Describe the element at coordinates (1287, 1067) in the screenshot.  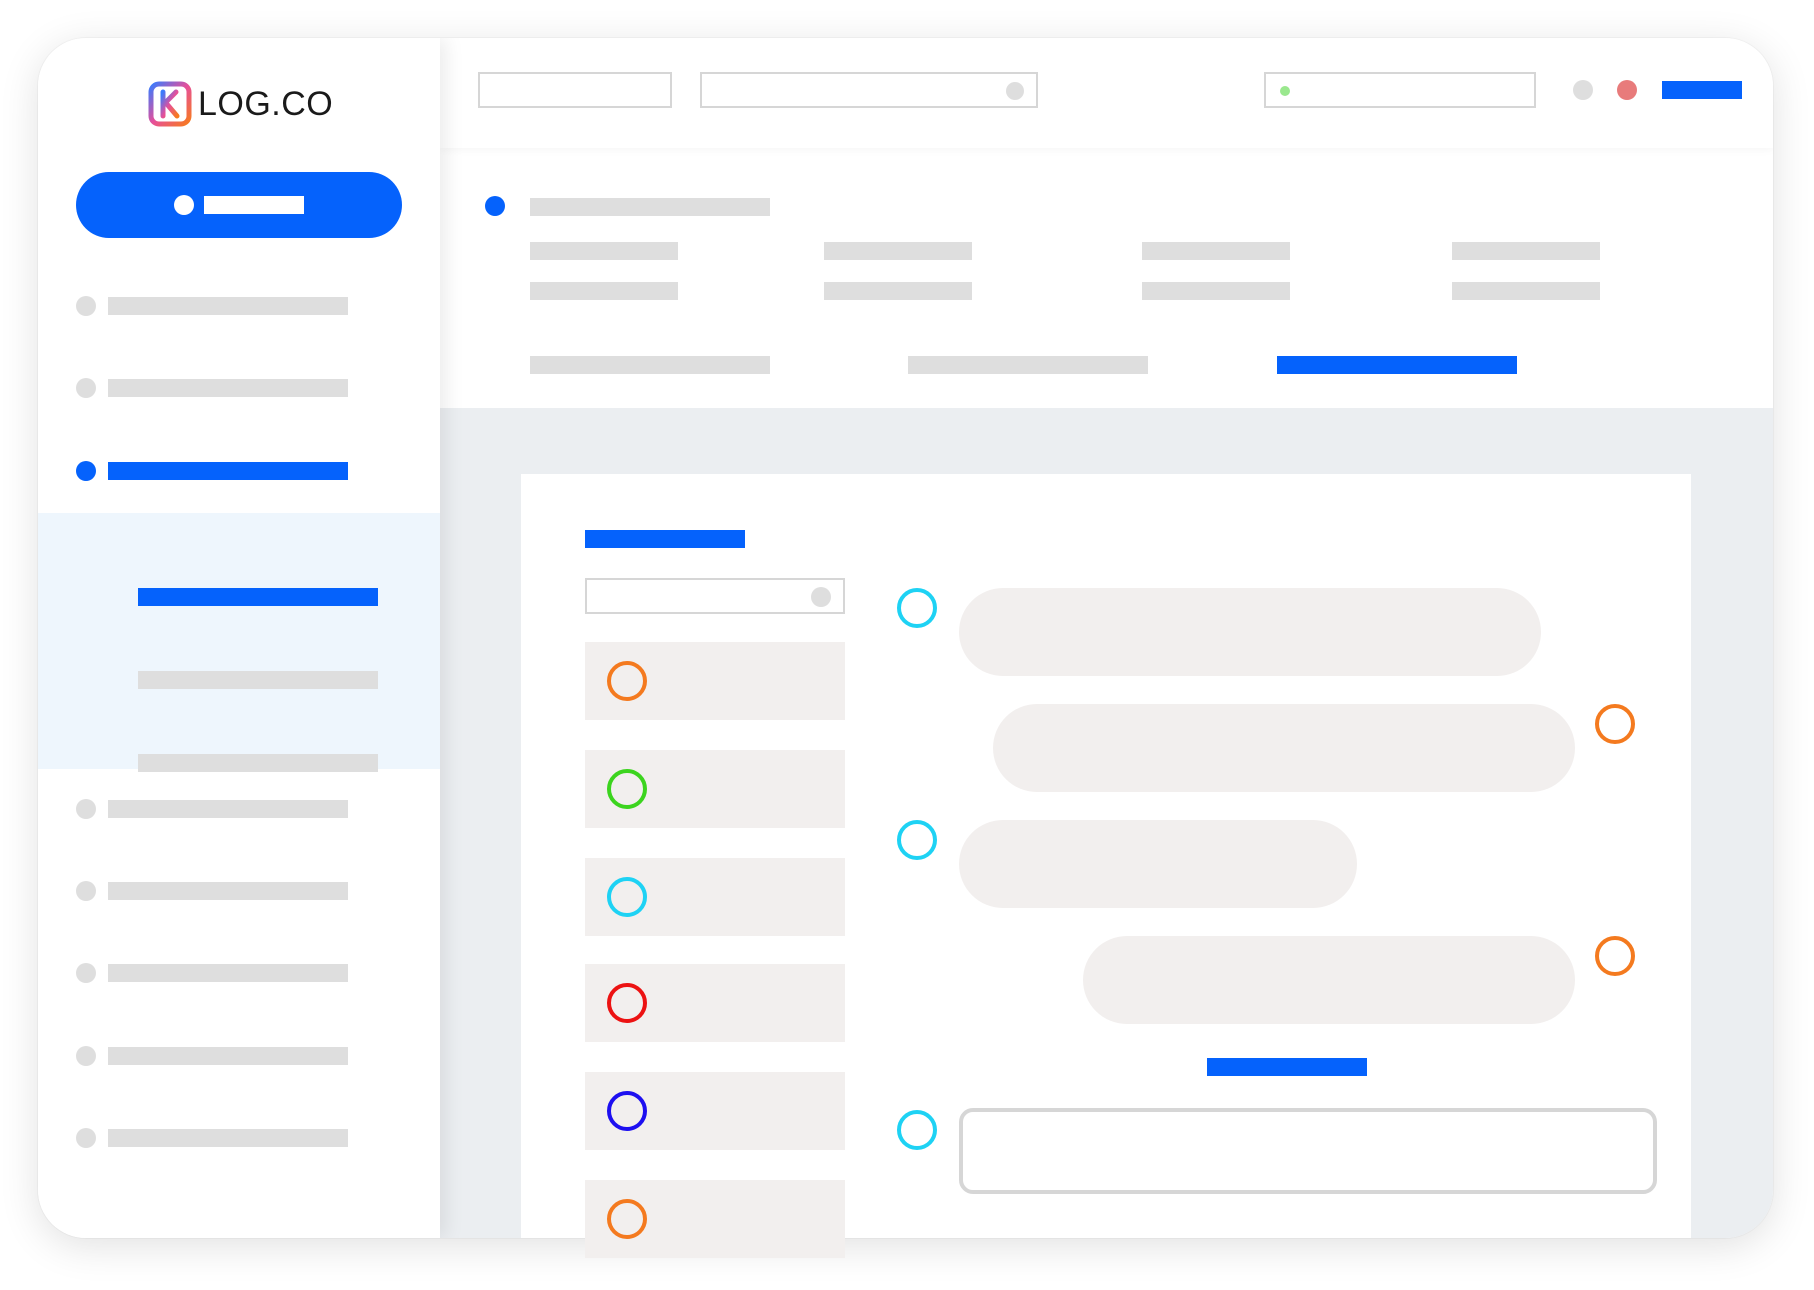
I see `load-more-link` at that location.